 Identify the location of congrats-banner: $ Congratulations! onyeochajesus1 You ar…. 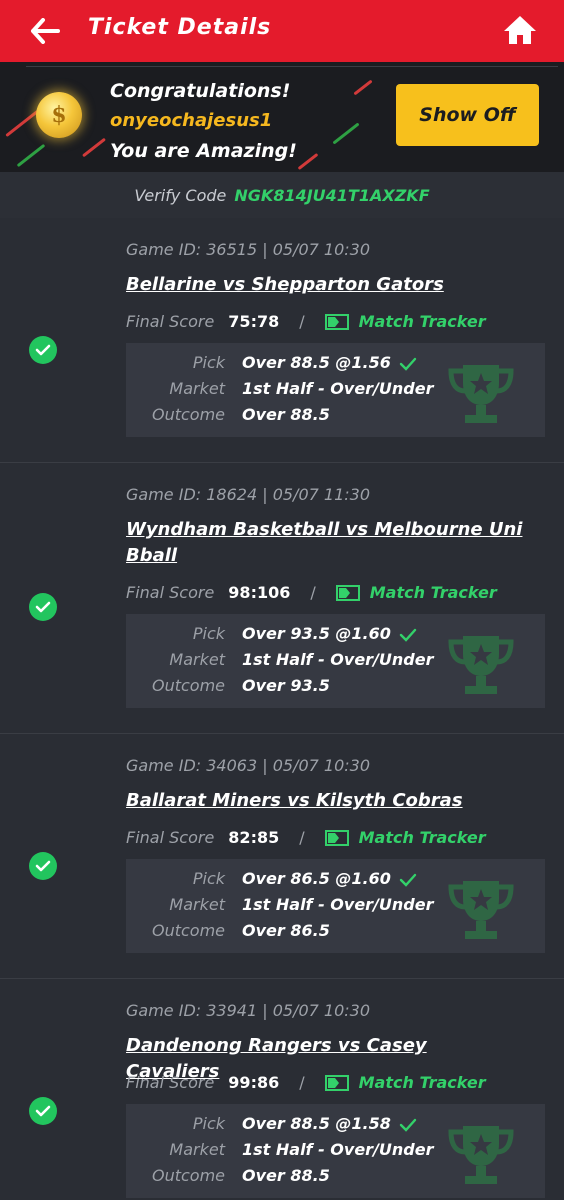
(282, 117).